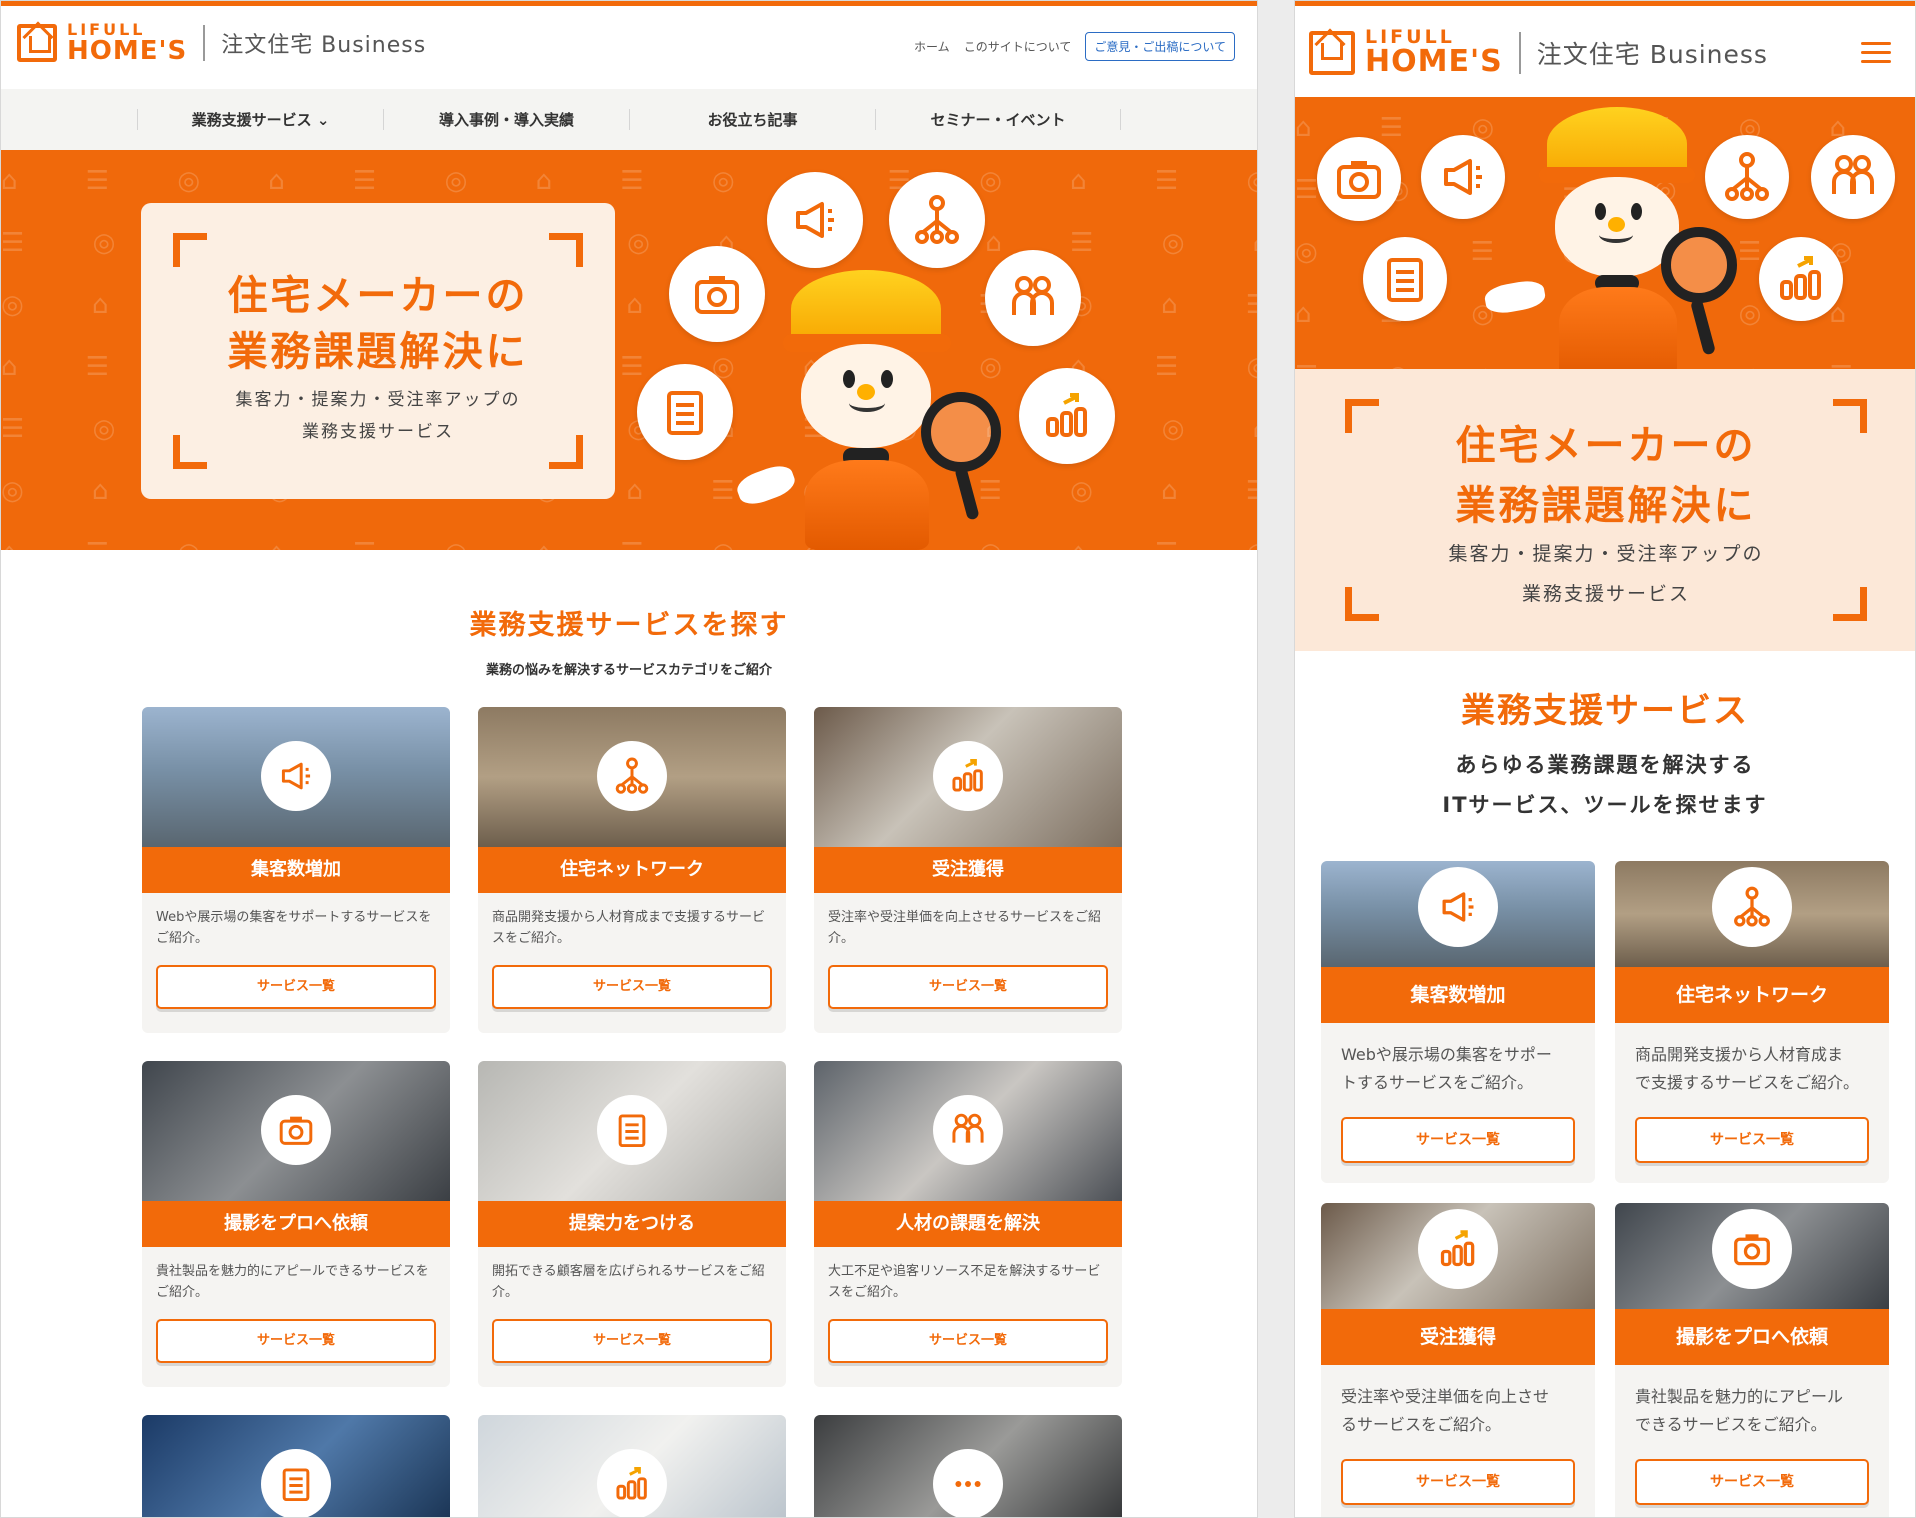 This screenshot has width=1916, height=1518. I want to click on service-card: 集客数増加 Webや展示場の集客をサポートするサービスをご紹介。 サービス一覧, so click(296, 870).